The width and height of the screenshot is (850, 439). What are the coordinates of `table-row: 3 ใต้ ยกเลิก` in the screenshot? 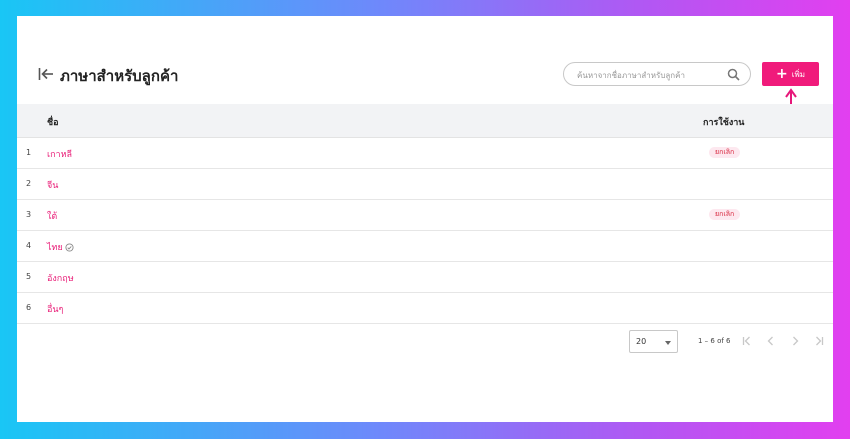 It's located at (425, 215).